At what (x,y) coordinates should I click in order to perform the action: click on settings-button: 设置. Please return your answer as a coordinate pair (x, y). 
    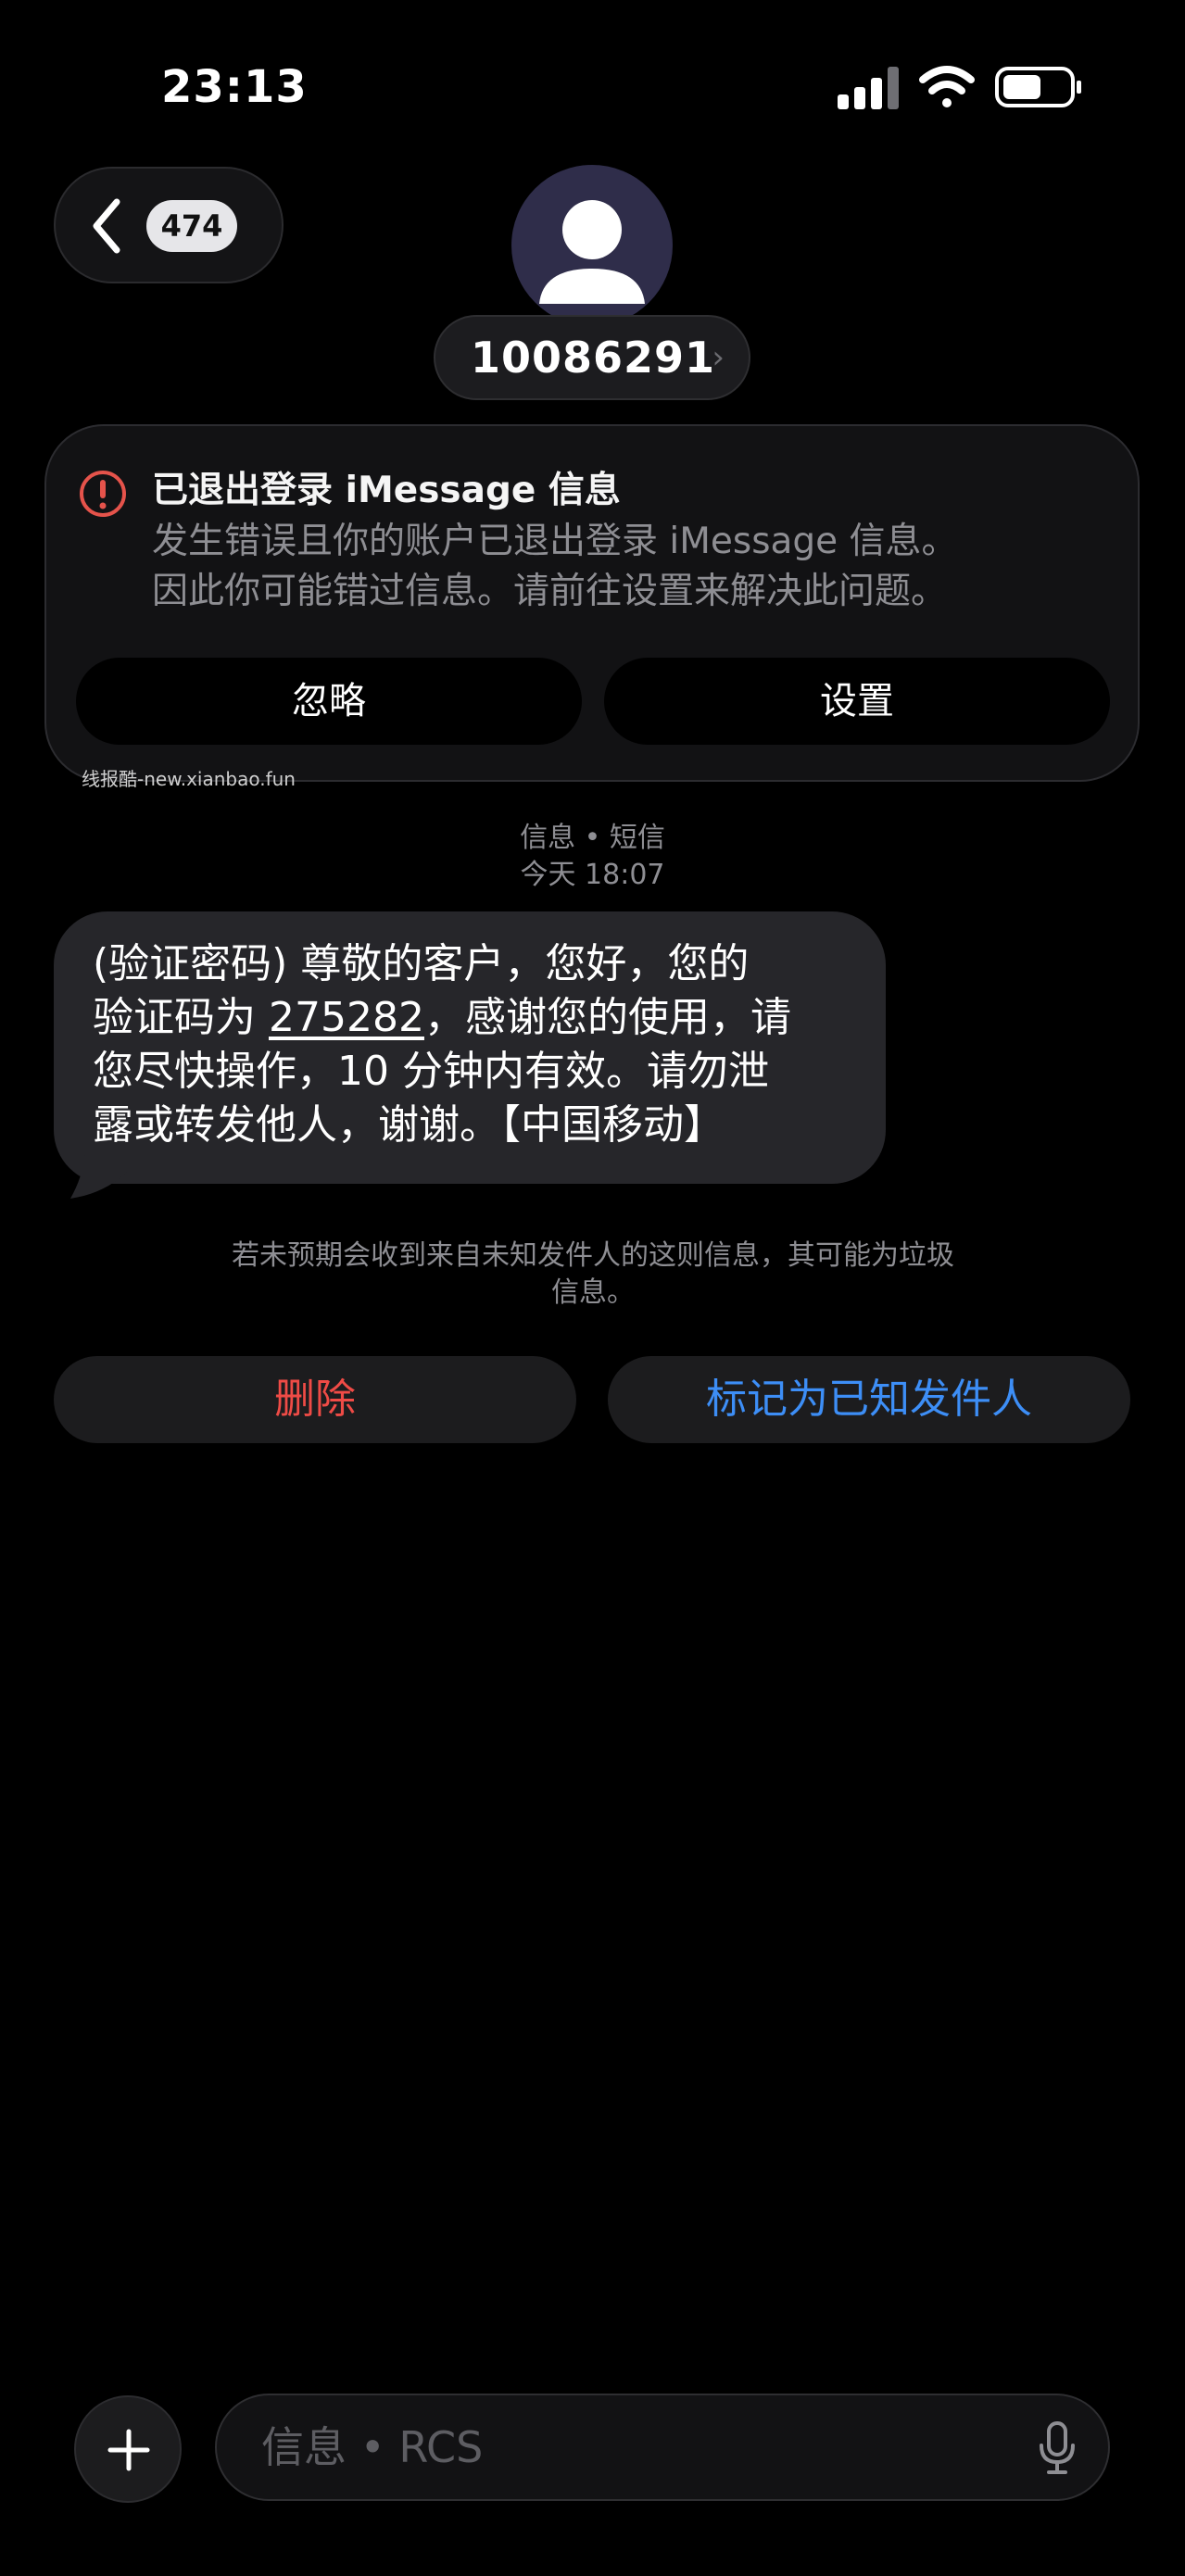
    Looking at the image, I should click on (857, 701).